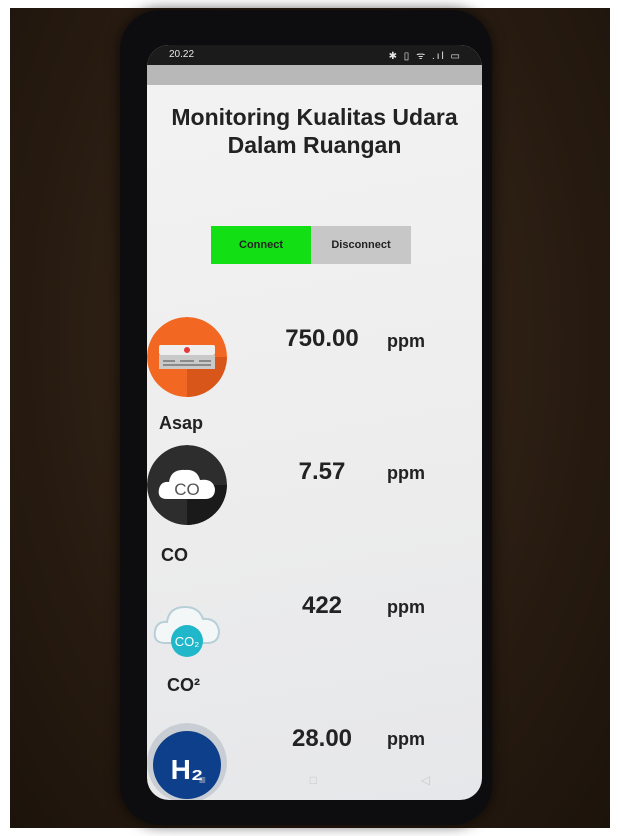 The image size is (618, 836). I want to click on sensor-value-co: 7.57, so click(322, 471).